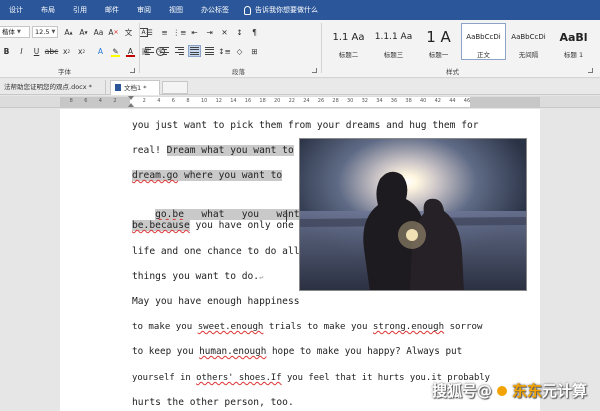 The height and width of the screenshot is (411, 600). I want to click on paragraph-dialog-launcher, so click(314, 70).